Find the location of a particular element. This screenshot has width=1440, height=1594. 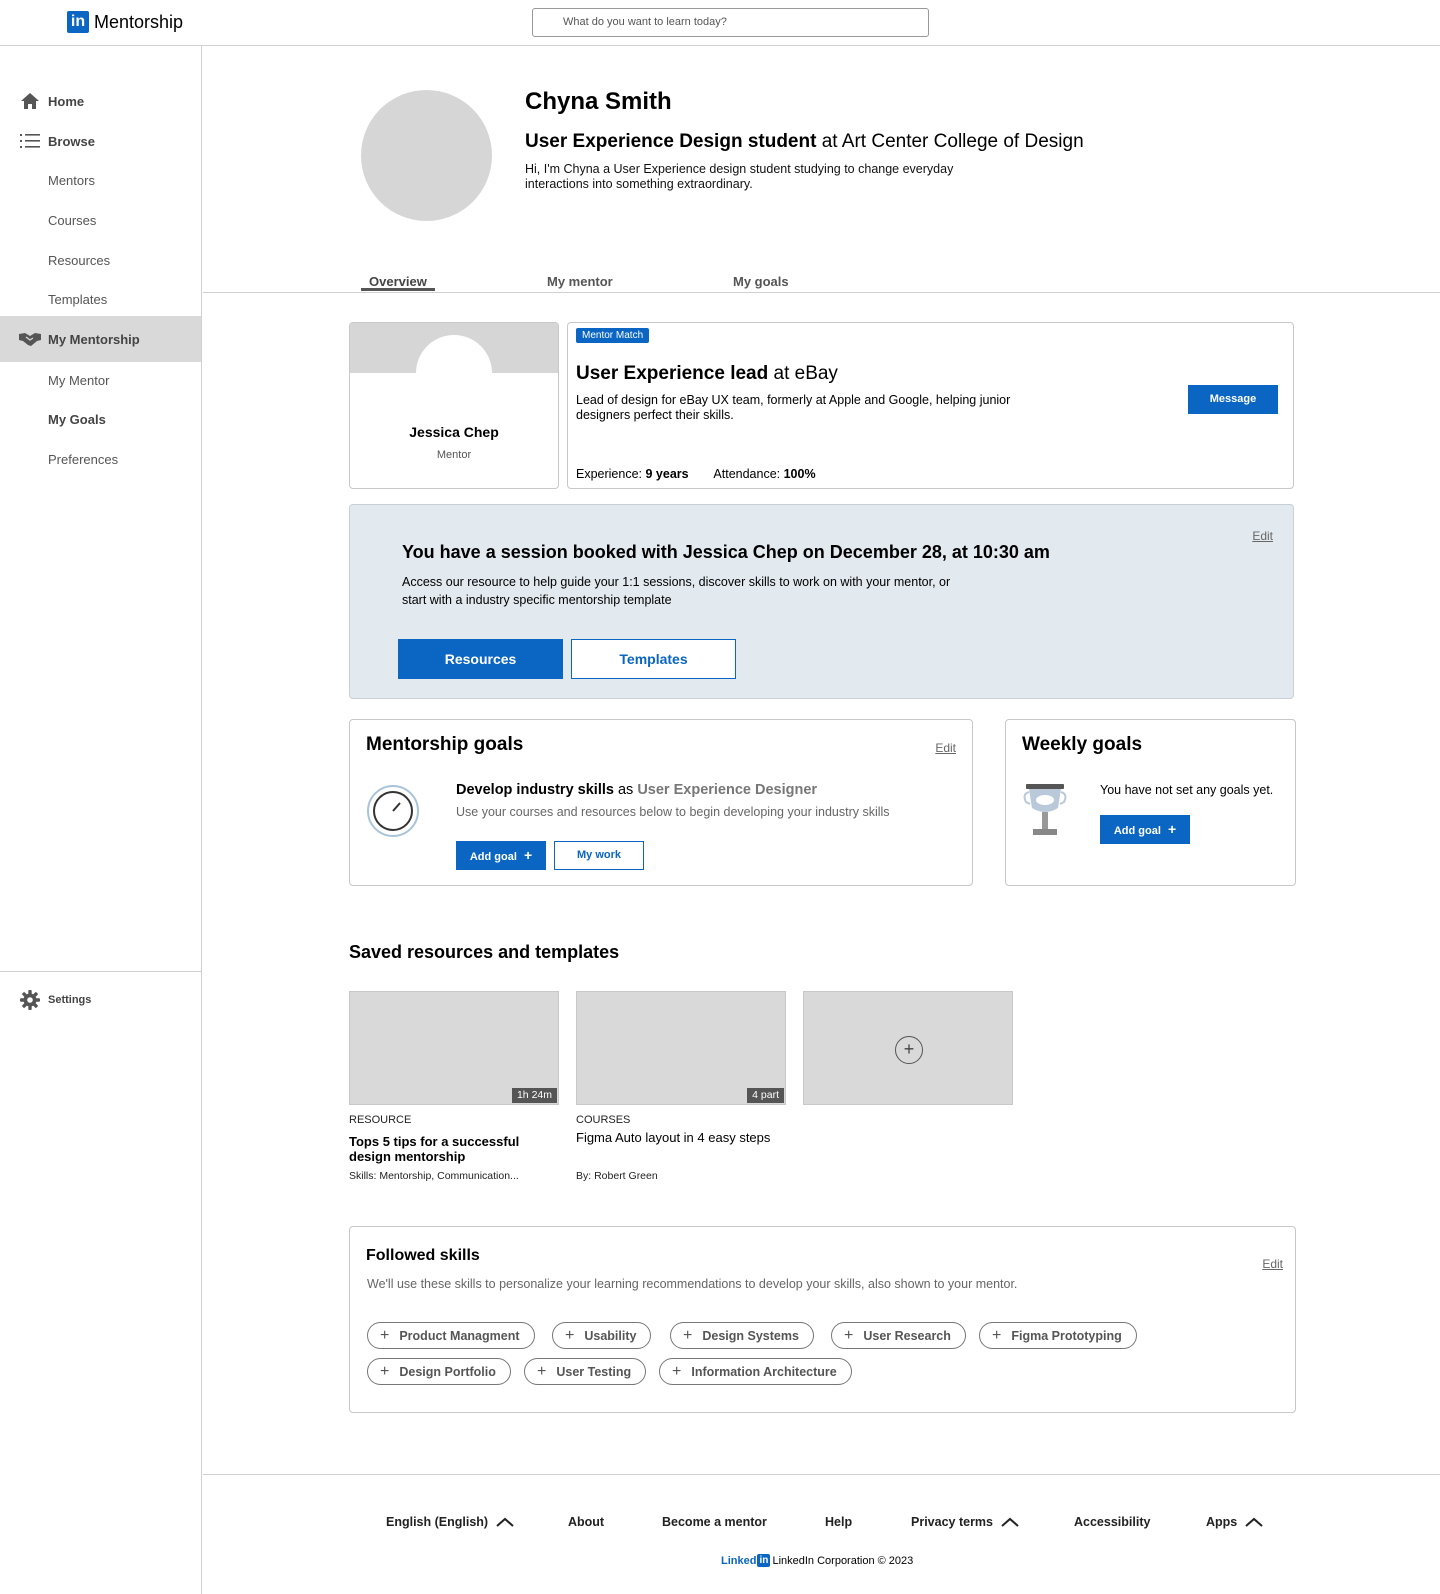

footer-link-become-mentor: Become a mentor is located at coordinates (714, 1522).